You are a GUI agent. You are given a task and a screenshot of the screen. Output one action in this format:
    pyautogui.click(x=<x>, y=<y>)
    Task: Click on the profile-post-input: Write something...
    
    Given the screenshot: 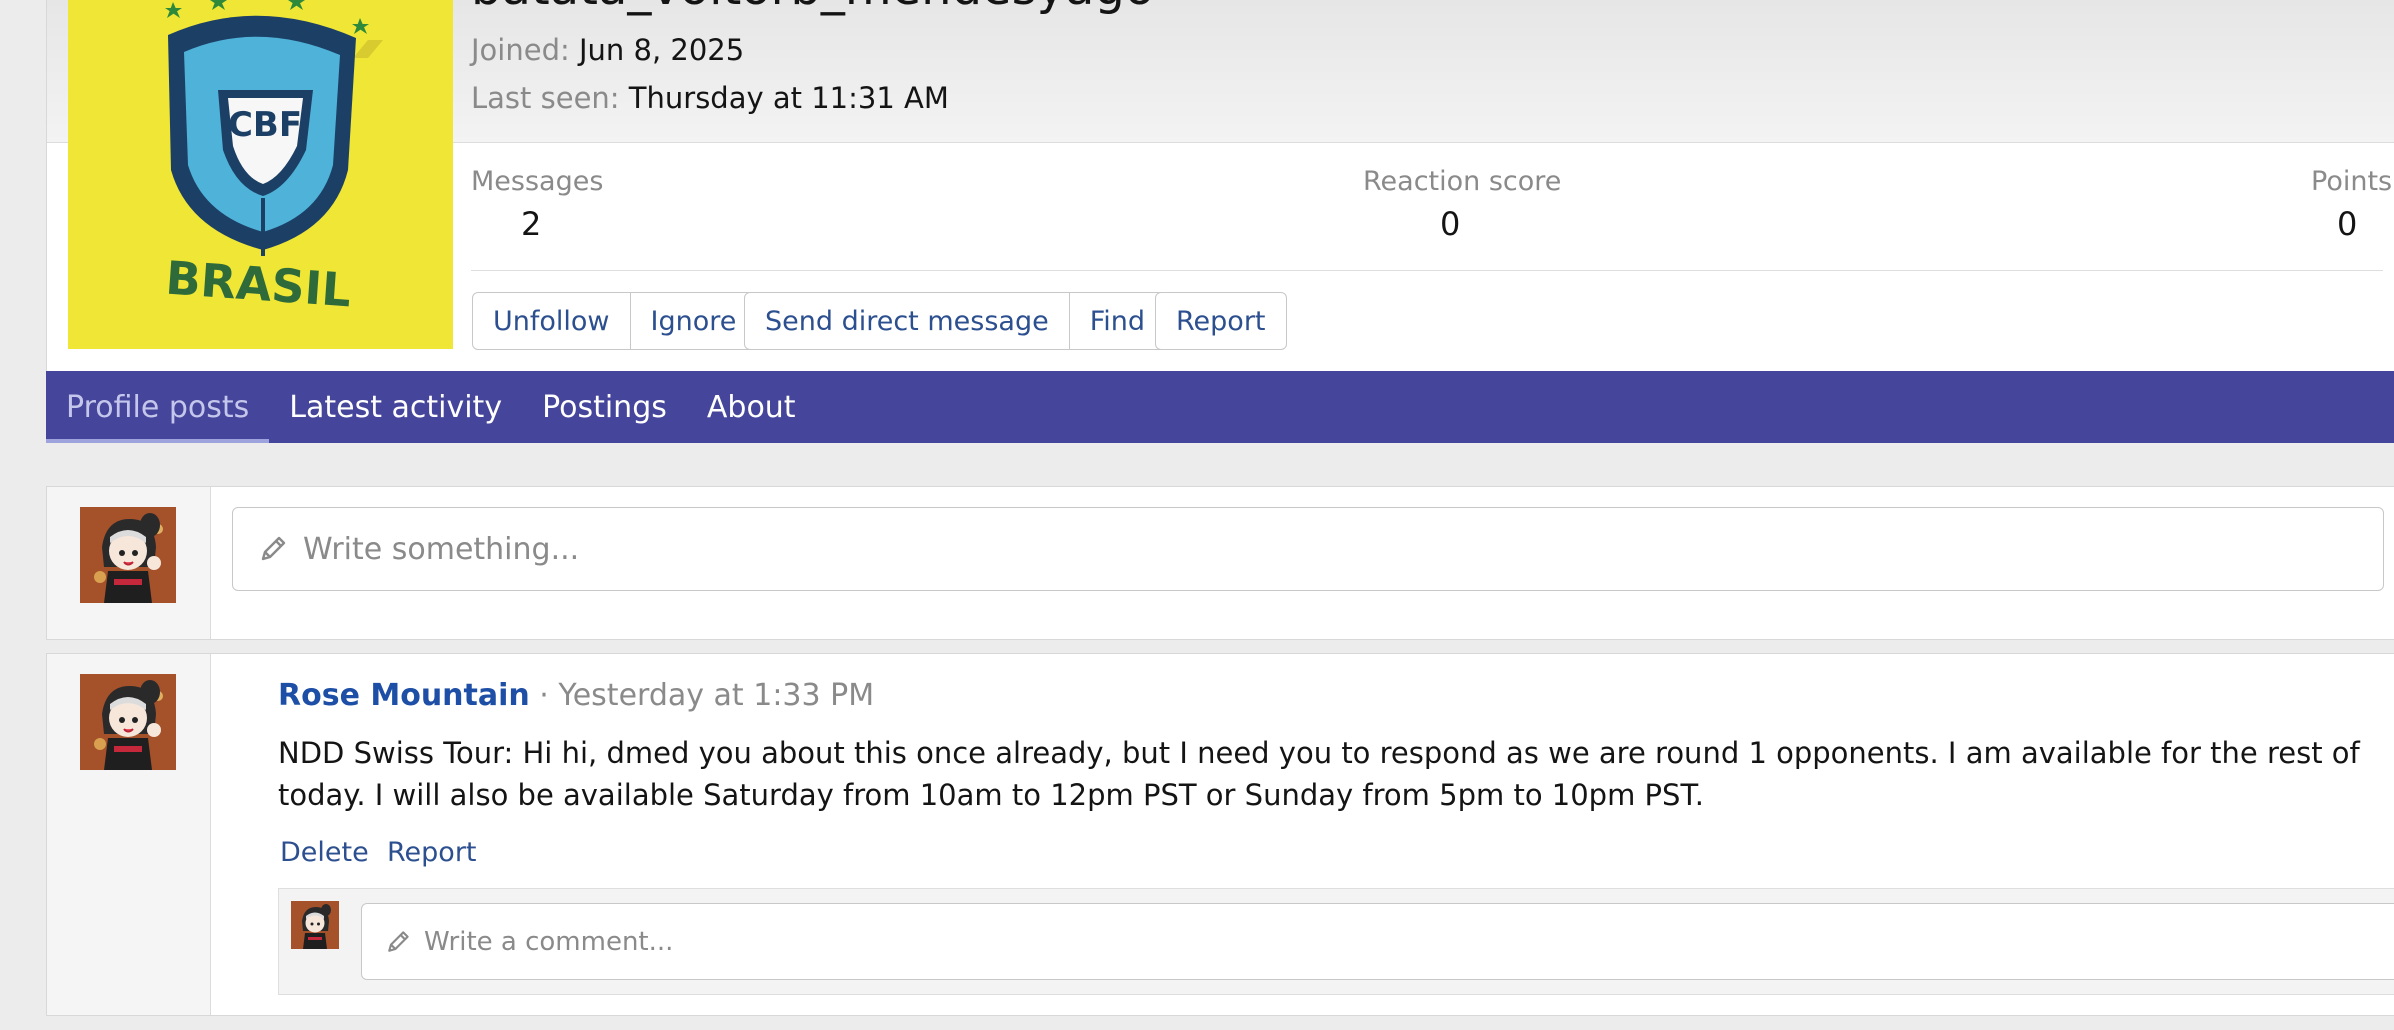 What is the action you would take?
    pyautogui.click(x=1308, y=549)
    